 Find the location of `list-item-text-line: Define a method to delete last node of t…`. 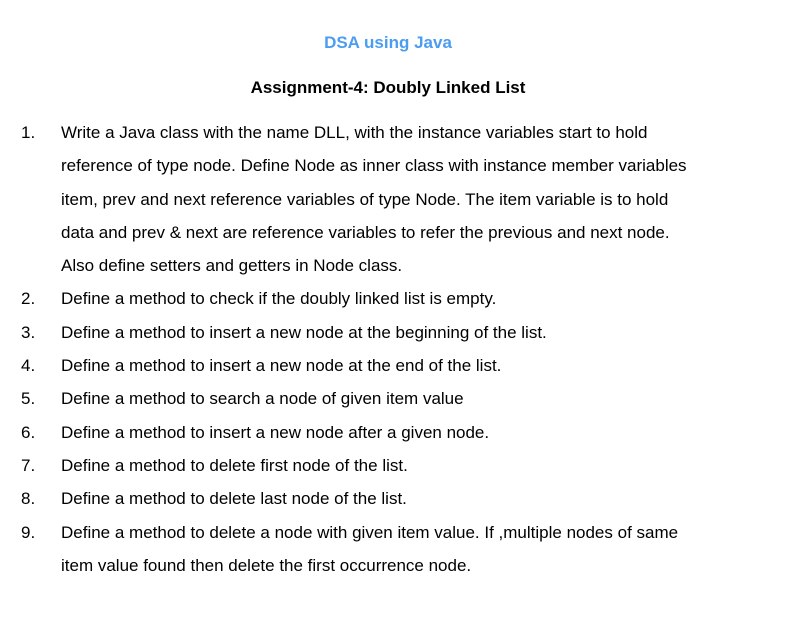

list-item-text-line: Define a method to delete last node of t… is located at coordinates (234, 499).